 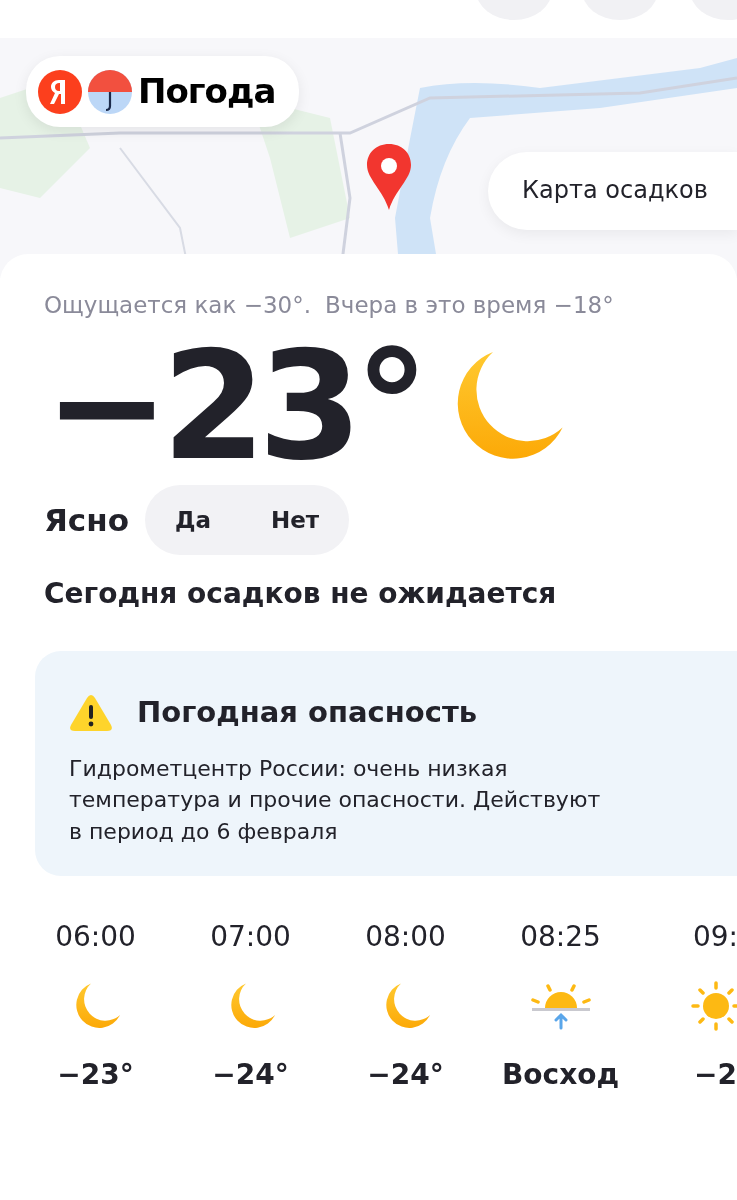 I want to click on sunrise-icon, so click(x=560, y=1006).